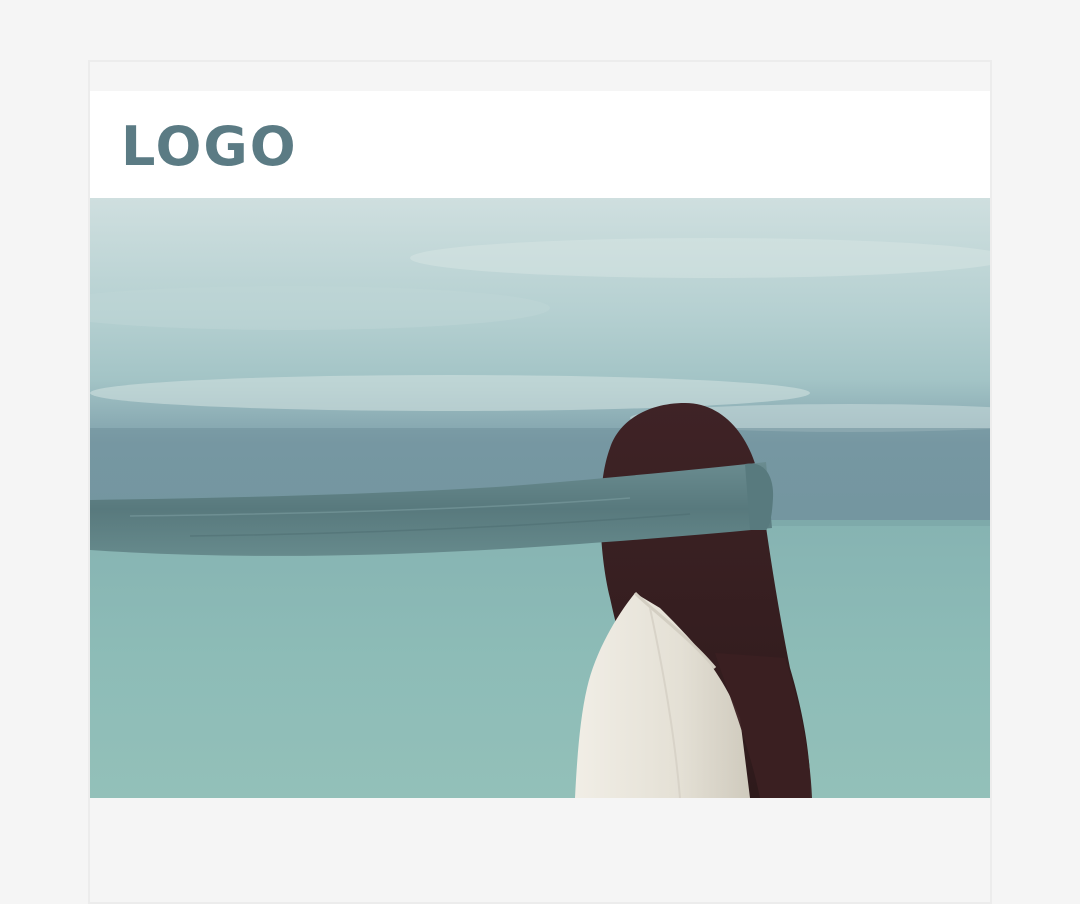  I want to click on cloud-streak, so click(700, 258).